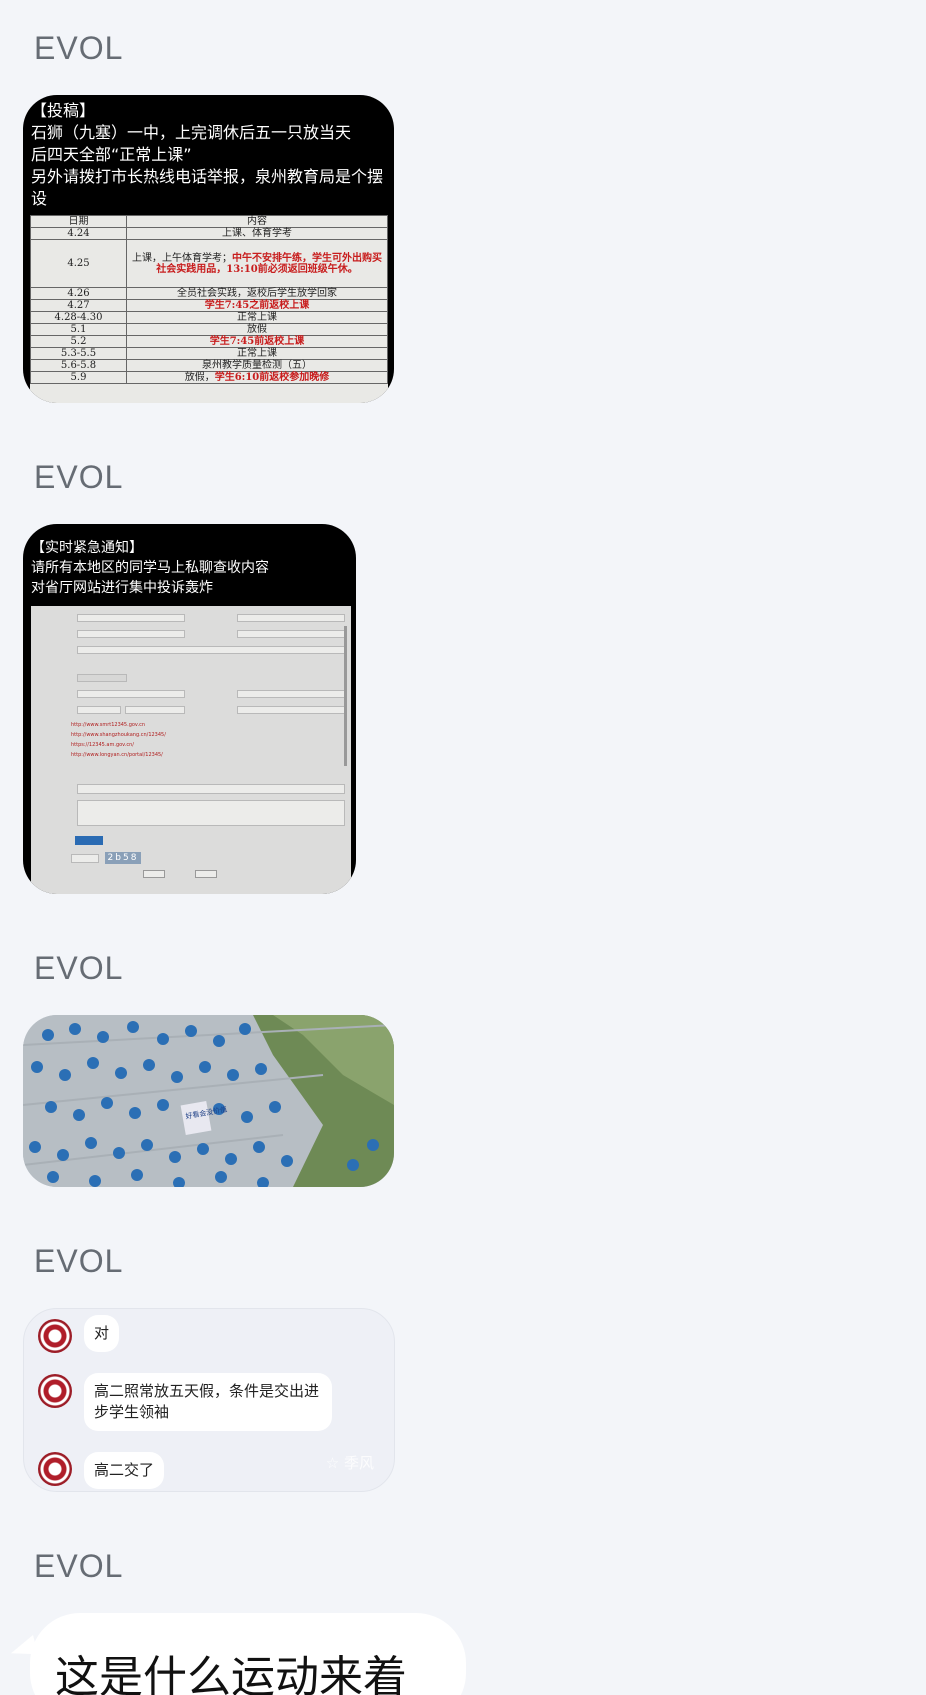 Image resolution: width=926 pixels, height=1695 pixels. I want to click on captcha-image: 2b58, so click(123, 858).